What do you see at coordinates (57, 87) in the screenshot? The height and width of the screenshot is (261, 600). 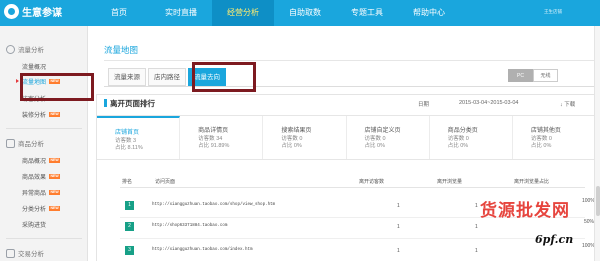 I see `highlight-box-traffic-map` at bounding box center [57, 87].